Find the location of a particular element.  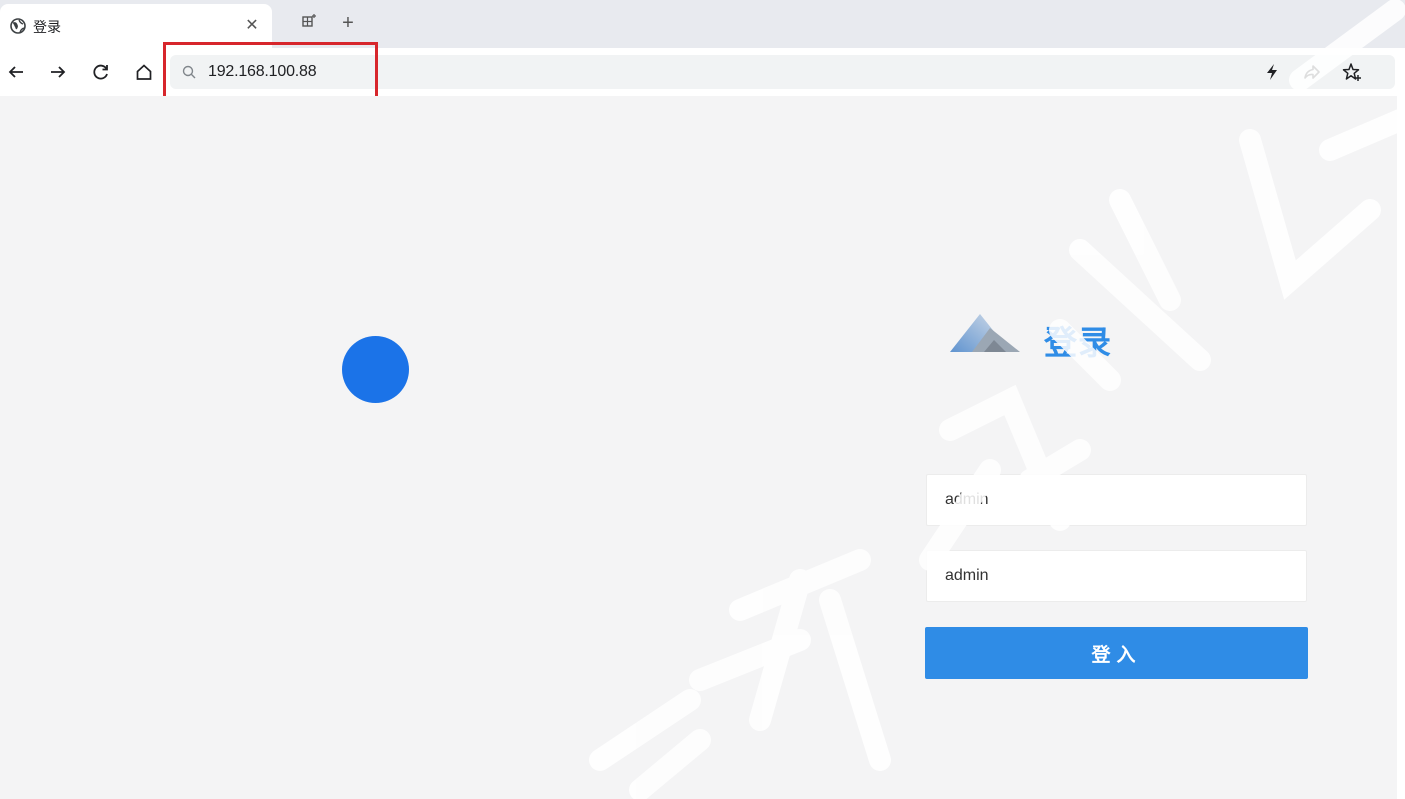

toolbar: 192.168.100.88 is located at coordinates (702, 72).